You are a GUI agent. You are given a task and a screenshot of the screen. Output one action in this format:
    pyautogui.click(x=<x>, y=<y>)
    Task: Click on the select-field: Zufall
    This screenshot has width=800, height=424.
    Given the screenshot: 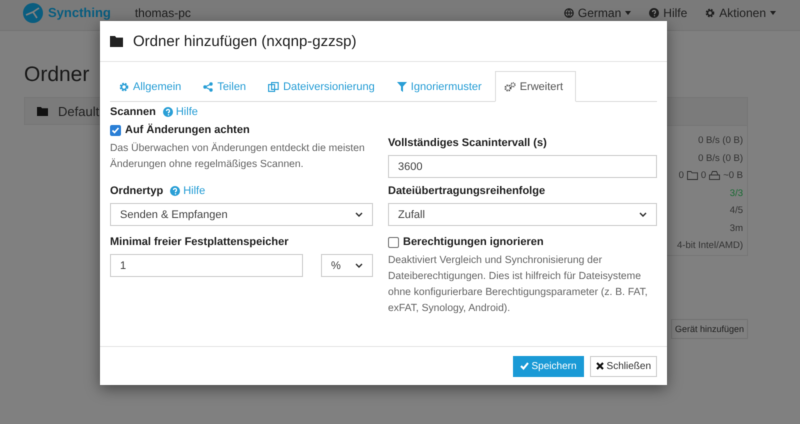 What is the action you would take?
    pyautogui.click(x=522, y=214)
    